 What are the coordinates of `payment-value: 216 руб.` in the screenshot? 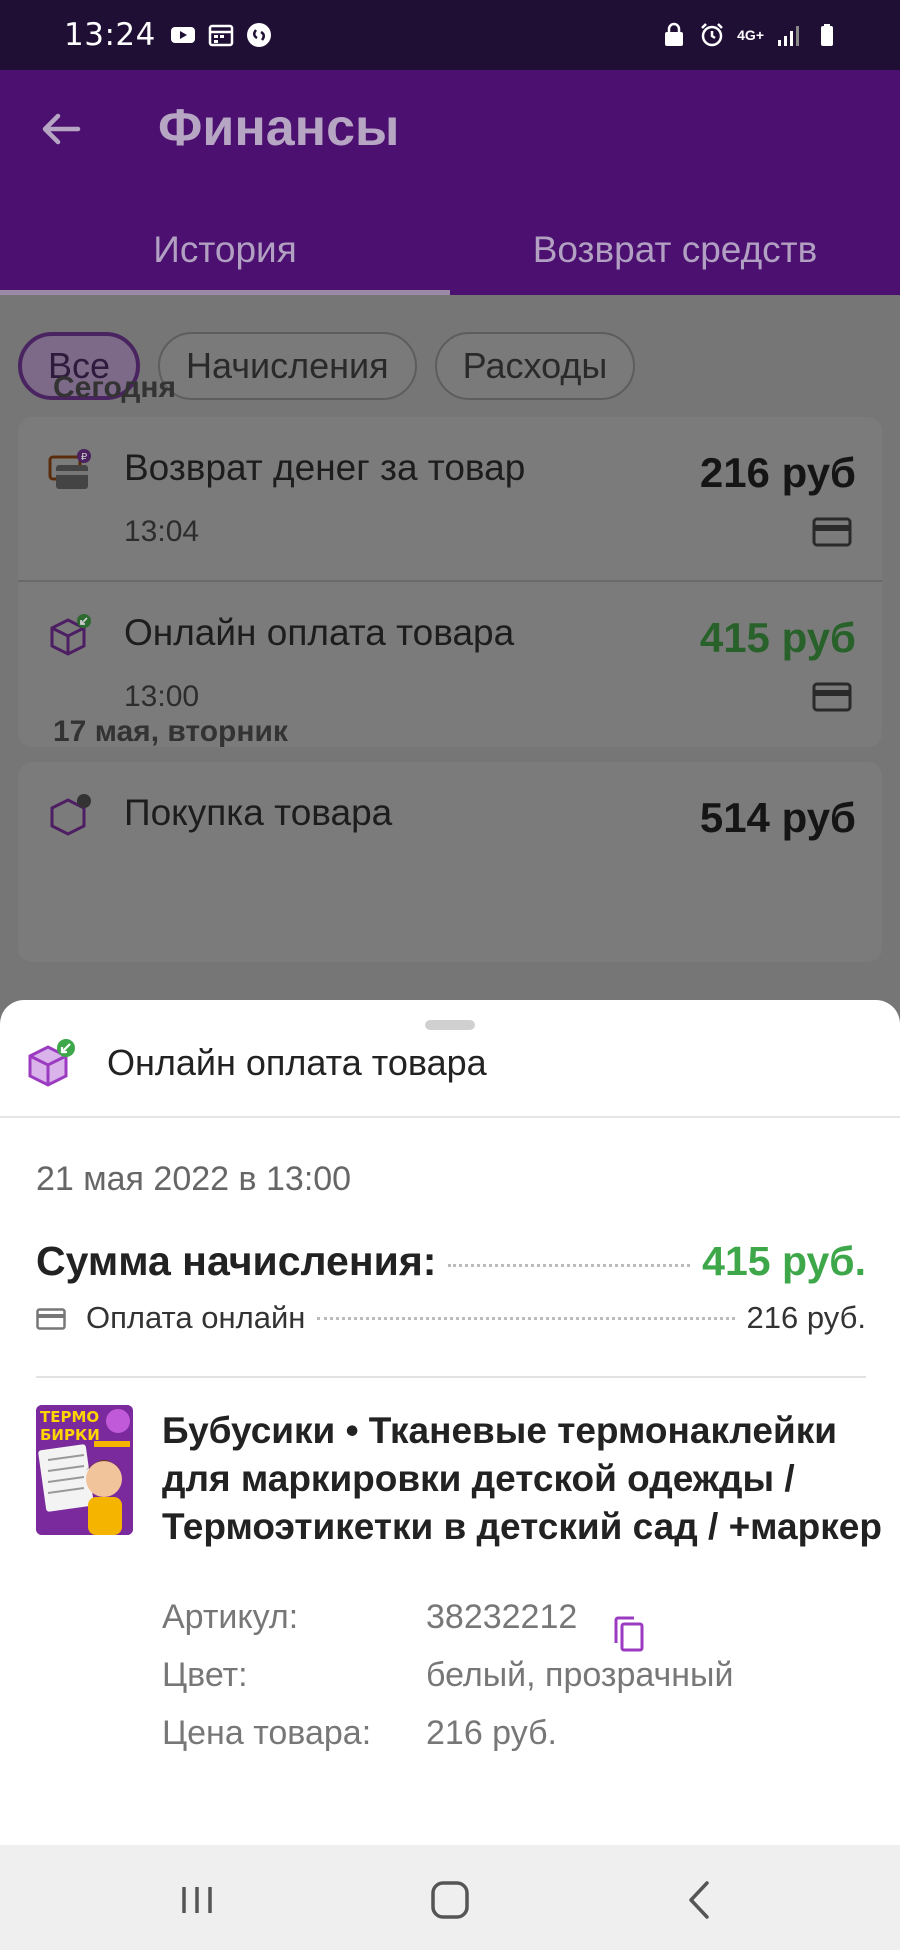 It's located at (806, 1317).